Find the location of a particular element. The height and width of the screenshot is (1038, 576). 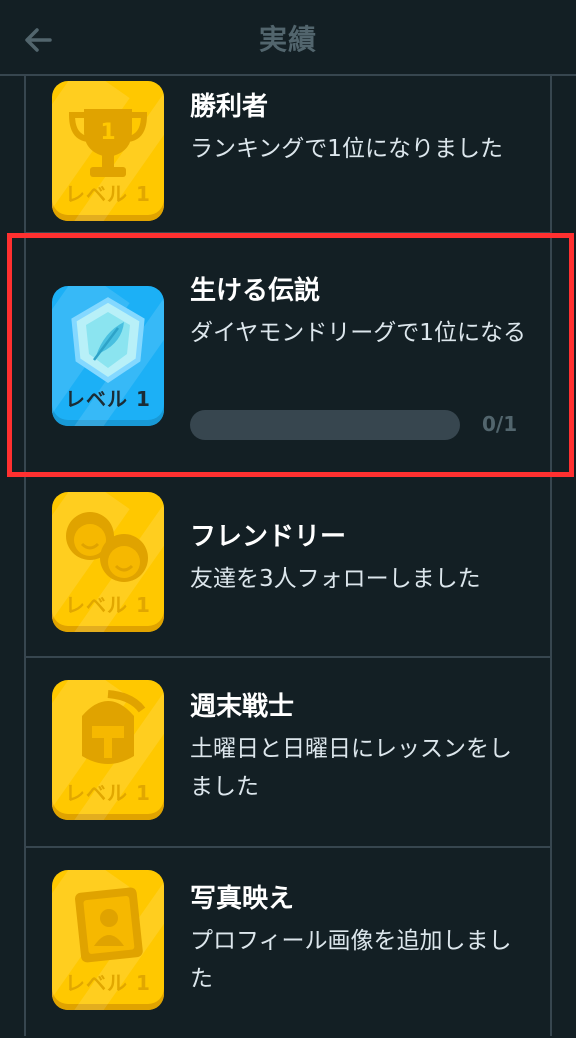

top-bar: 実績 is located at coordinates (288, 38).